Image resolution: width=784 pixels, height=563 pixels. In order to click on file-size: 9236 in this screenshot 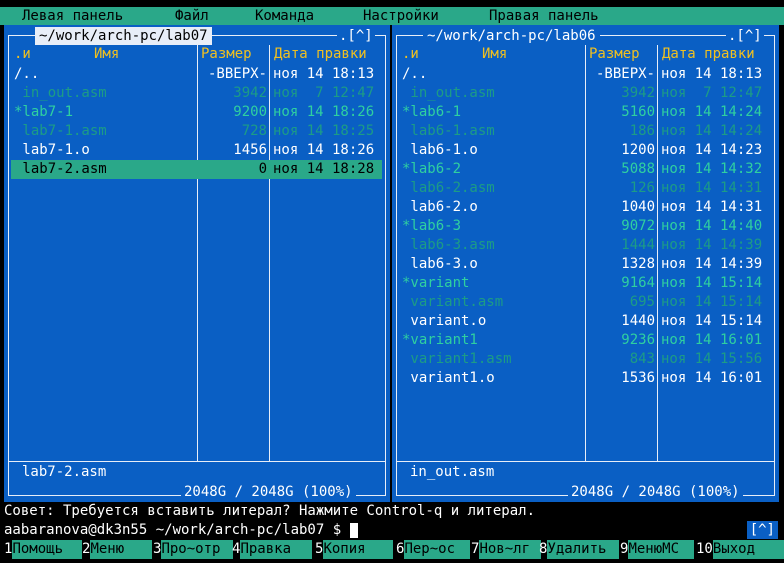, I will do `click(638, 340)`.